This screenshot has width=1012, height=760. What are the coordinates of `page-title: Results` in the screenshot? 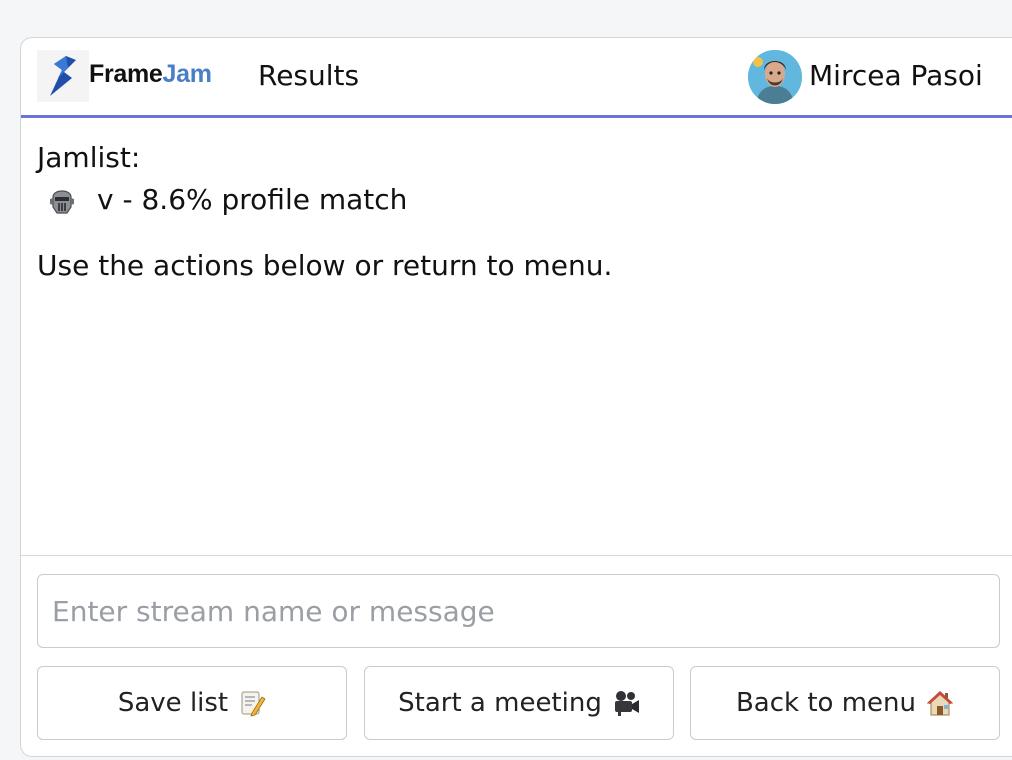 It's located at (309, 75).